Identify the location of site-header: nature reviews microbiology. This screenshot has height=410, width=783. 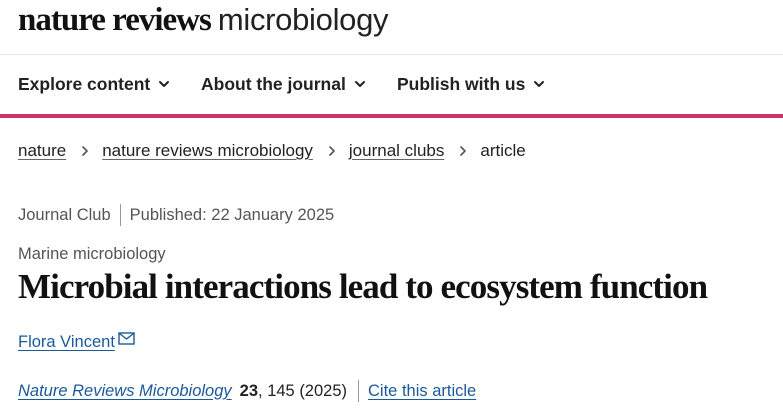
(391, 27).